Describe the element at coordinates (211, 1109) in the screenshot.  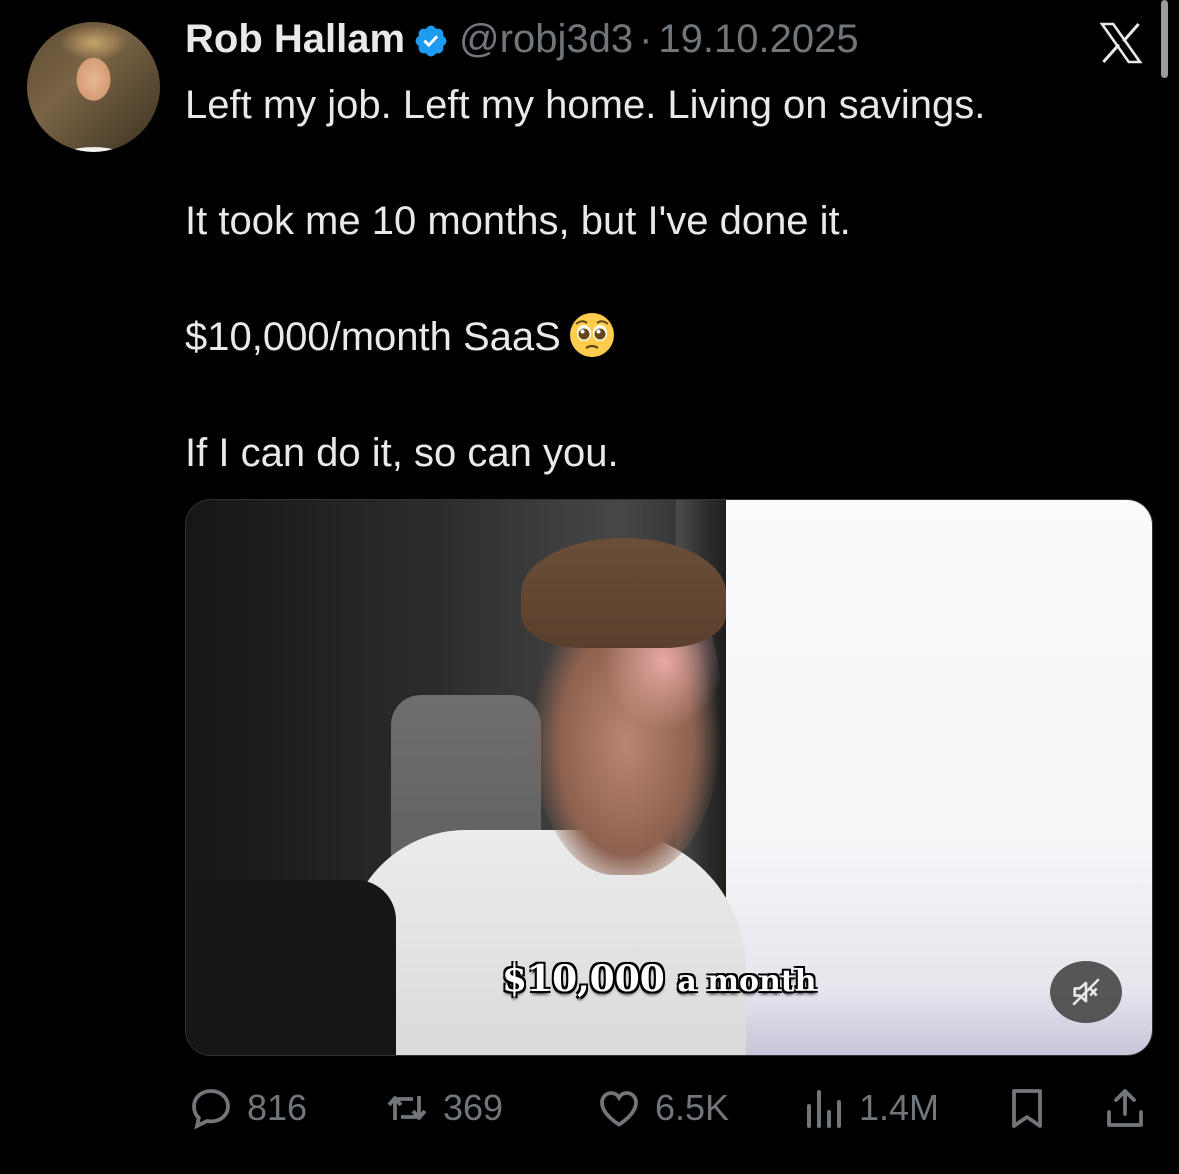
I see `speech-bubble-icon` at that location.